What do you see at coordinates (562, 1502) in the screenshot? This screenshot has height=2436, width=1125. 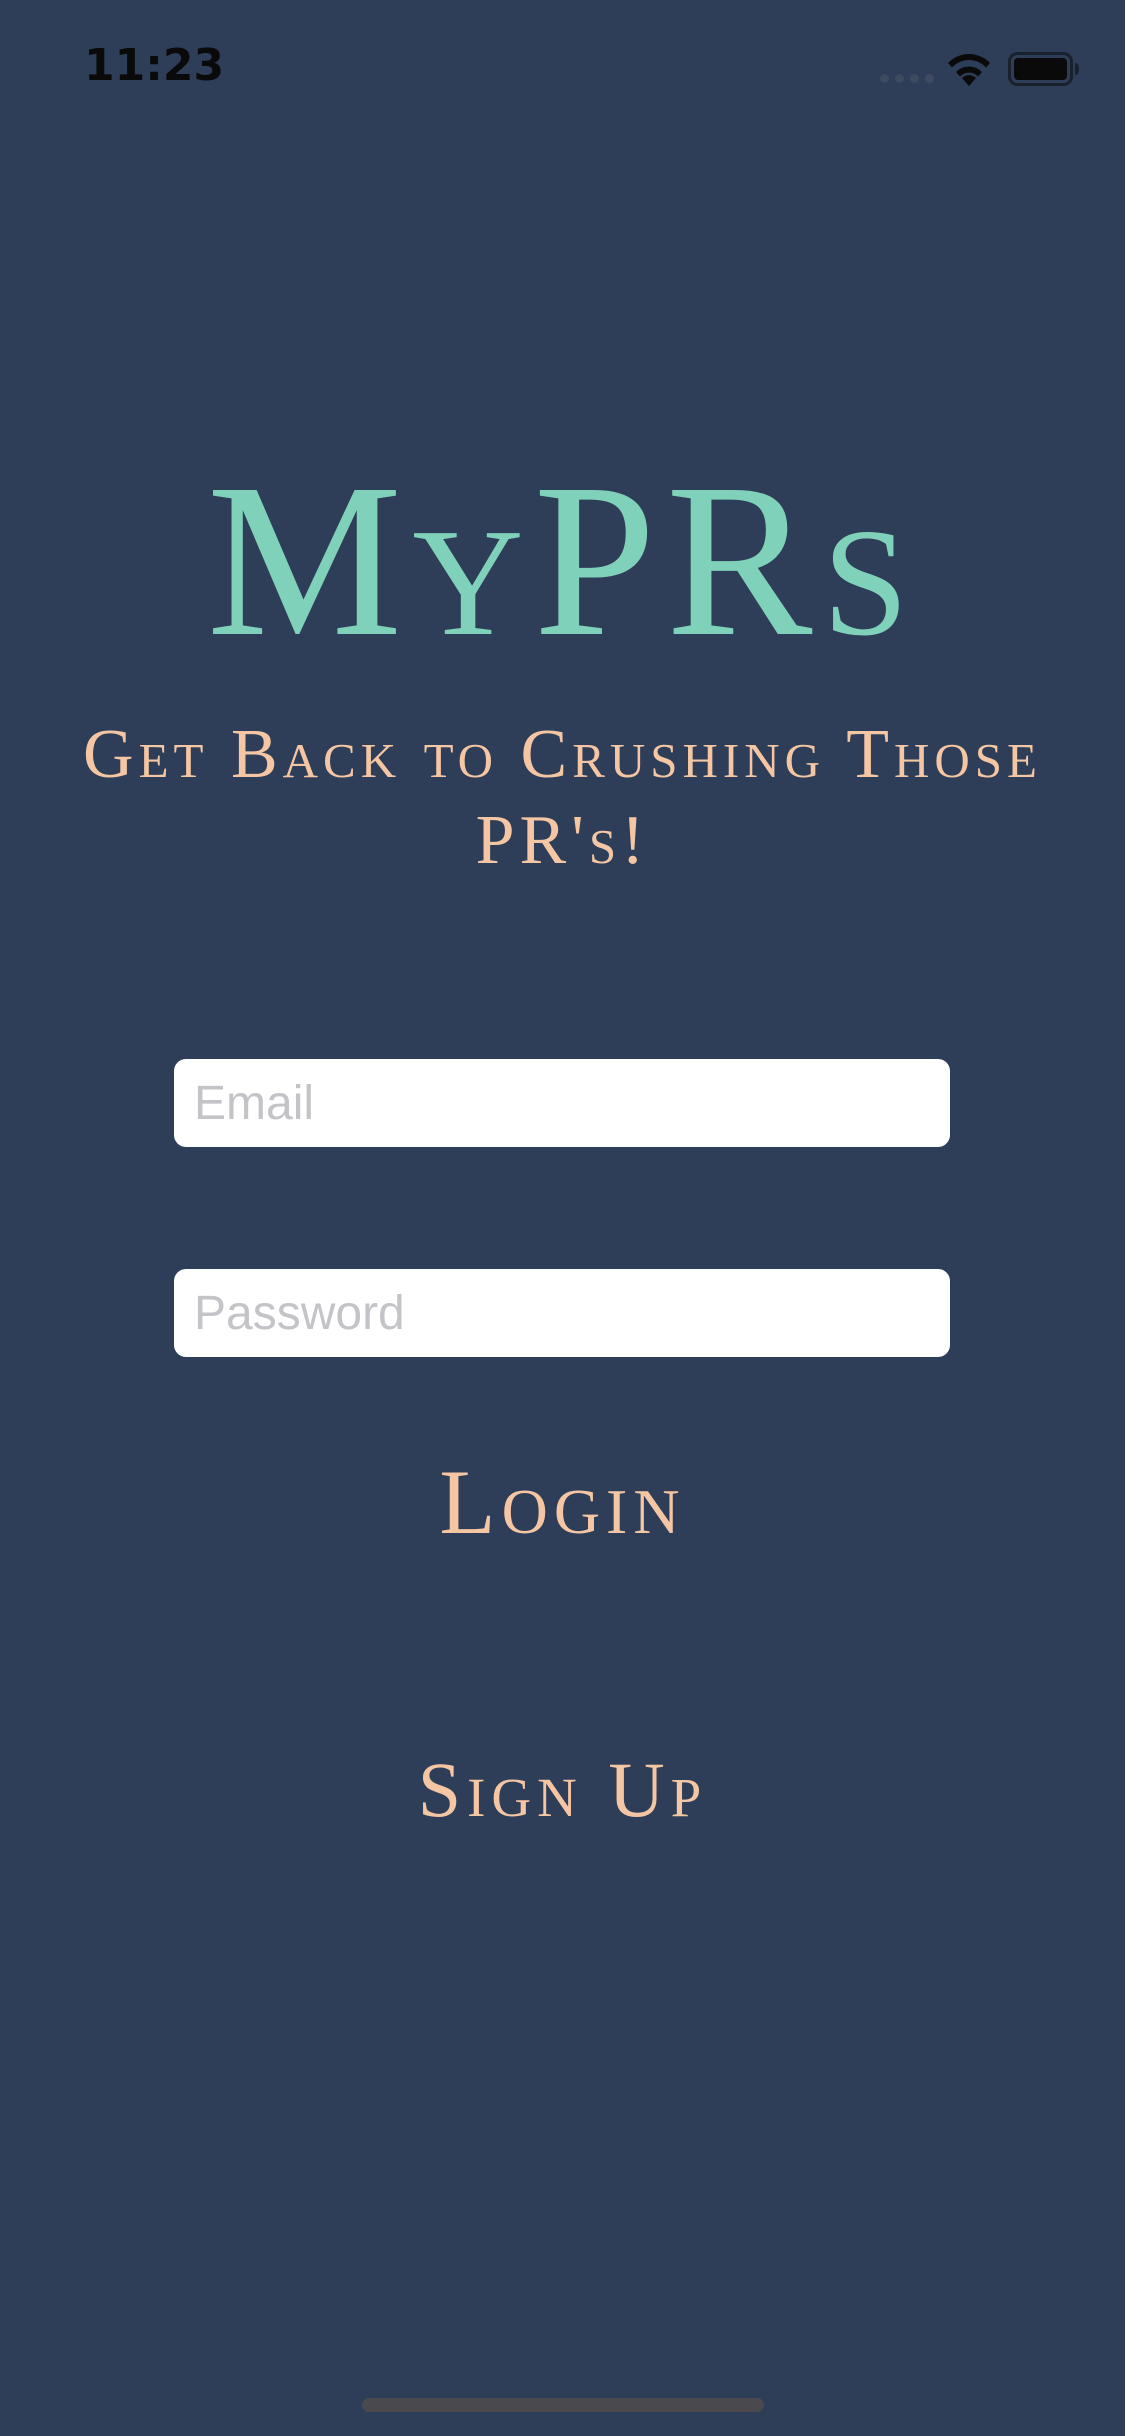 I see `login-button: Login` at bounding box center [562, 1502].